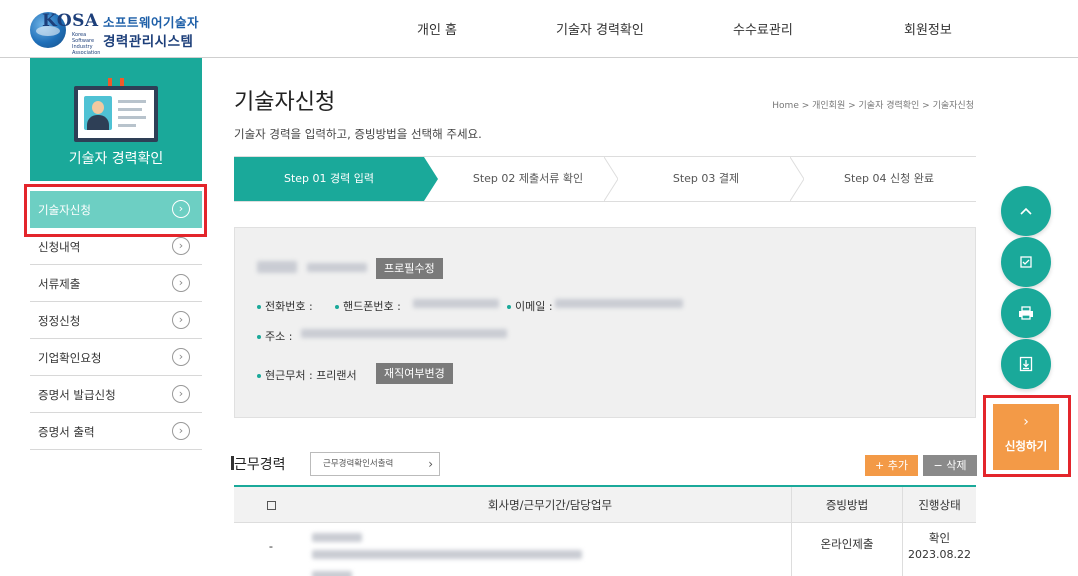 This screenshot has height=576, width=1078. Describe the element at coordinates (66, 432) in the screenshot. I see `sidebar-item-label: 증명서 출력` at that location.